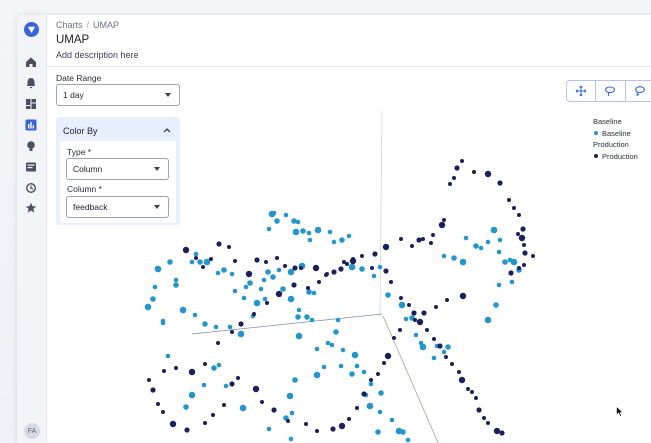  Describe the element at coordinates (615, 134) in the screenshot. I see `legend-item-baseline: Baseline` at that location.